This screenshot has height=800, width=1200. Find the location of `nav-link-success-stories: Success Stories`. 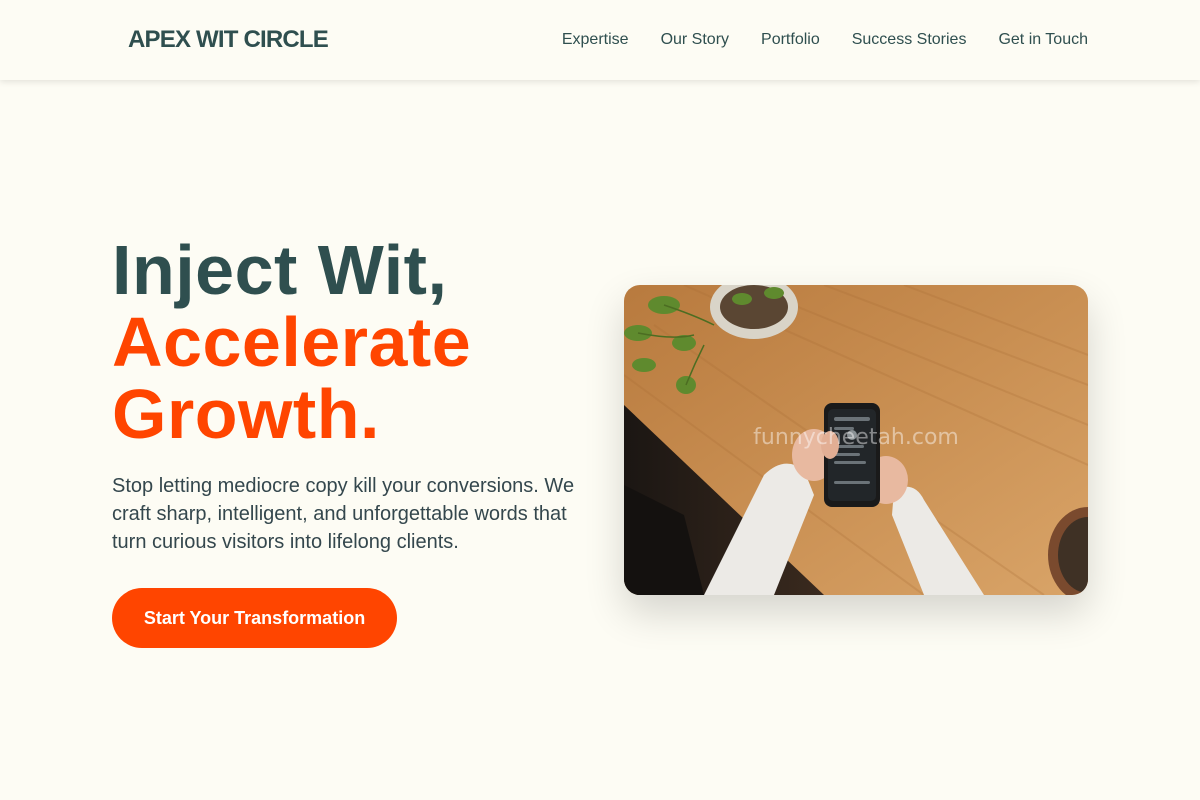

nav-link-success-stories: Success Stories is located at coordinates (909, 40).